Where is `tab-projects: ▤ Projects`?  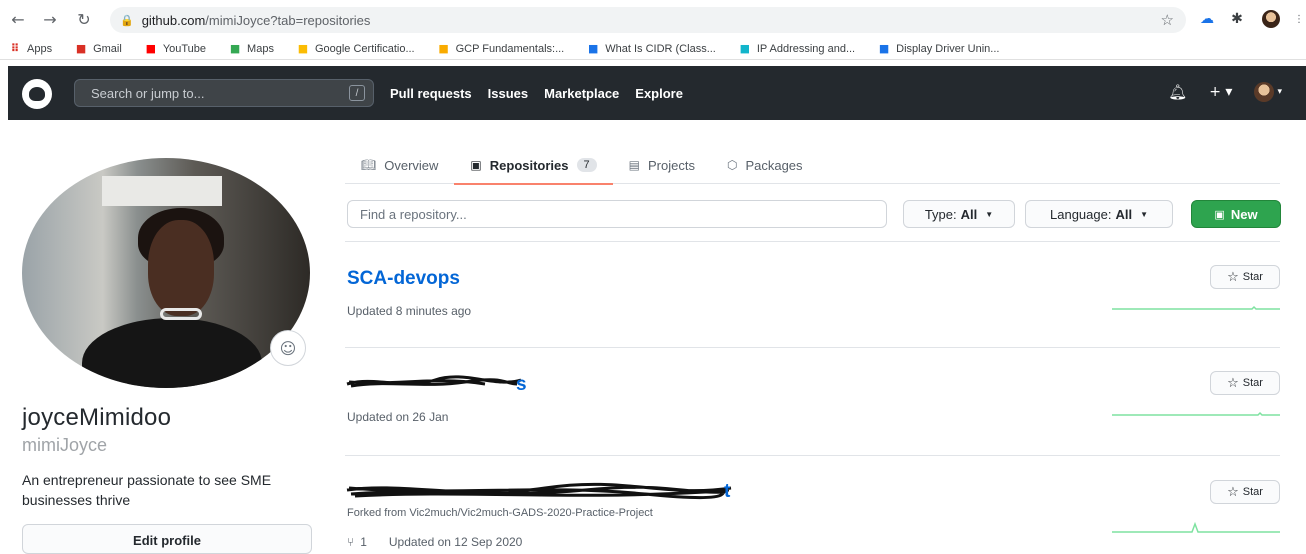 tab-projects: ▤ Projects is located at coordinates (662, 165).